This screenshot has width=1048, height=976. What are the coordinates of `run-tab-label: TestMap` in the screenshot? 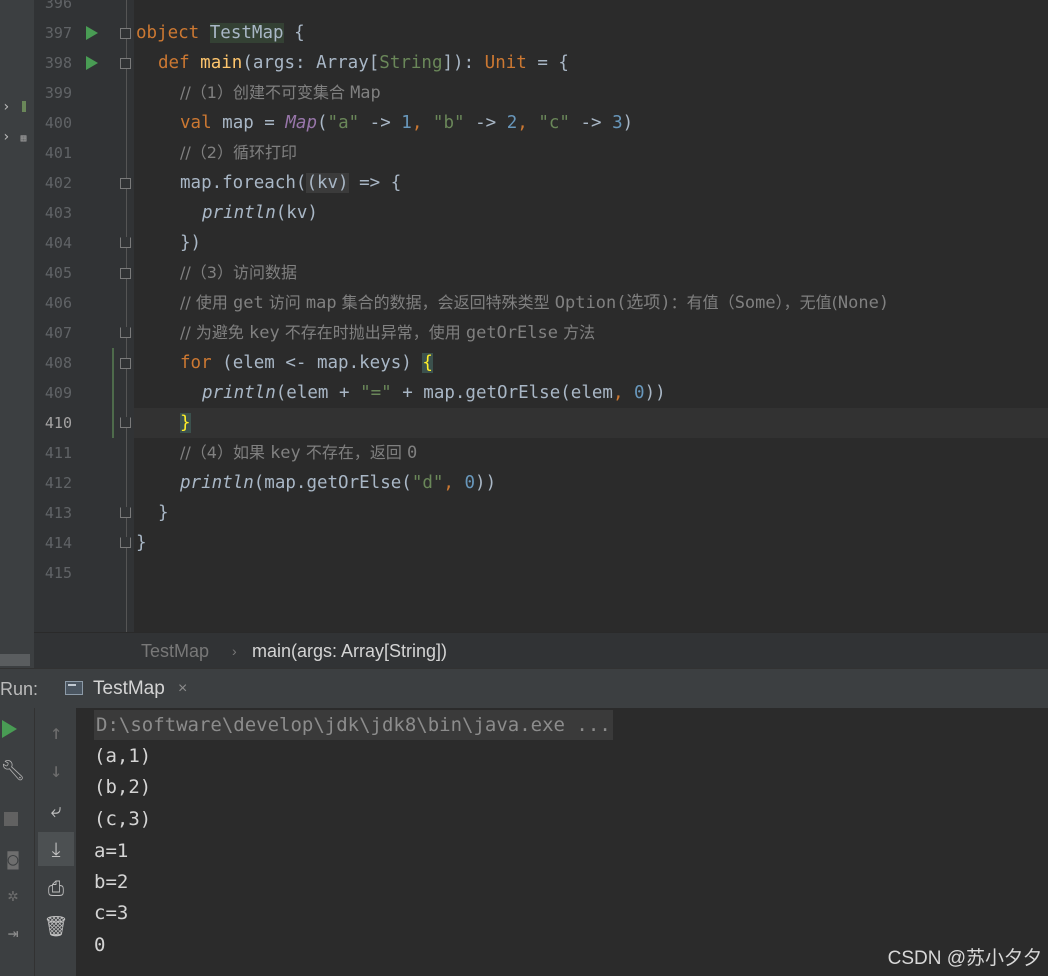 It's located at (129, 688).